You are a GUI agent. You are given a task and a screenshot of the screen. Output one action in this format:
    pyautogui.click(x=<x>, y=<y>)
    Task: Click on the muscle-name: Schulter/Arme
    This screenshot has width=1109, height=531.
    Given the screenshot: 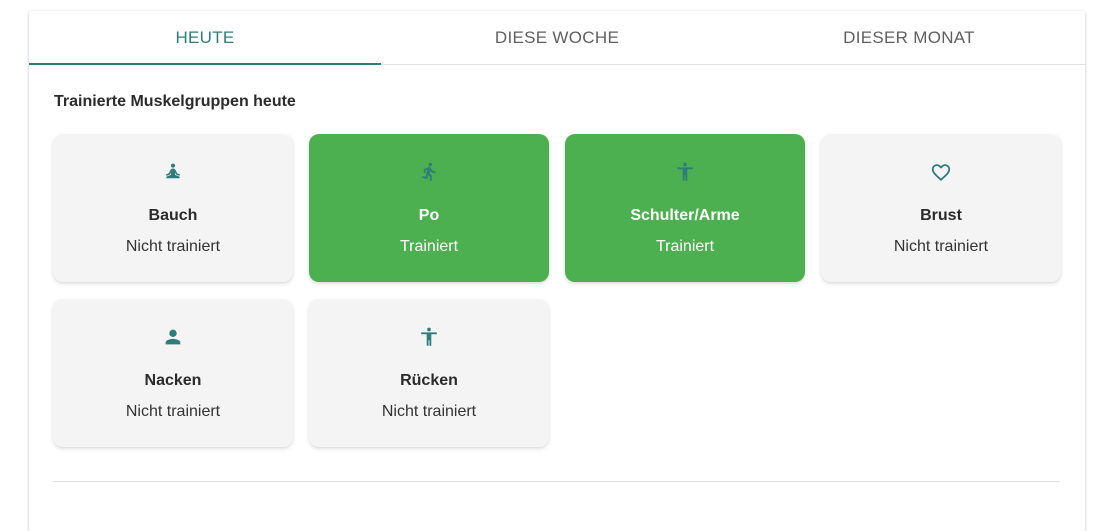 What is the action you would take?
    pyautogui.click(x=685, y=215)
    